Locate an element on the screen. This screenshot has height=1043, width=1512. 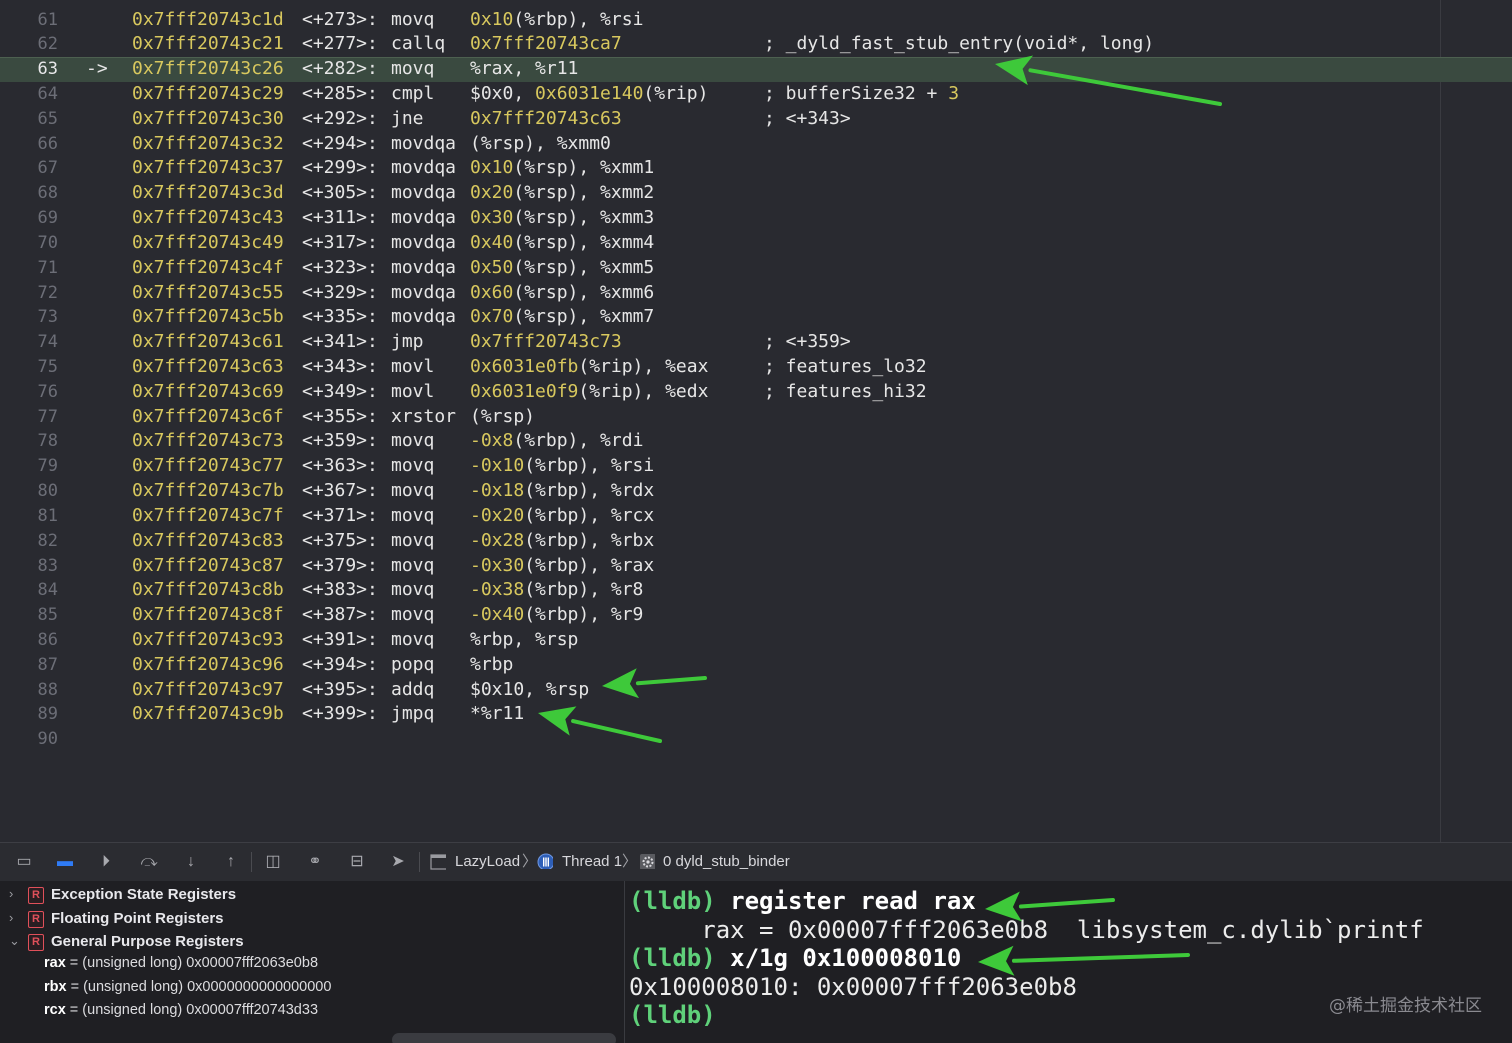
breadcrumb-thread: Thread 1 is located at coordinates (592, 862).